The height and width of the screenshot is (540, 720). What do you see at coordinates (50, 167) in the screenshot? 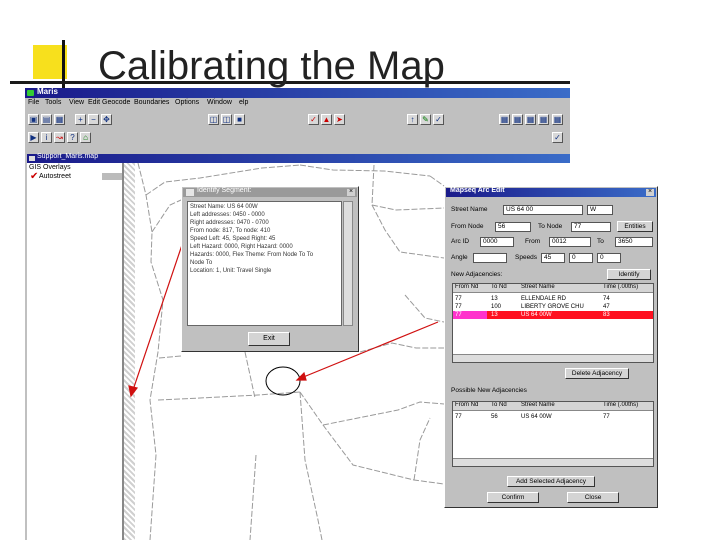
I see `gis-overlays-label: GIS Overlays` at bounding box center [50, 167].